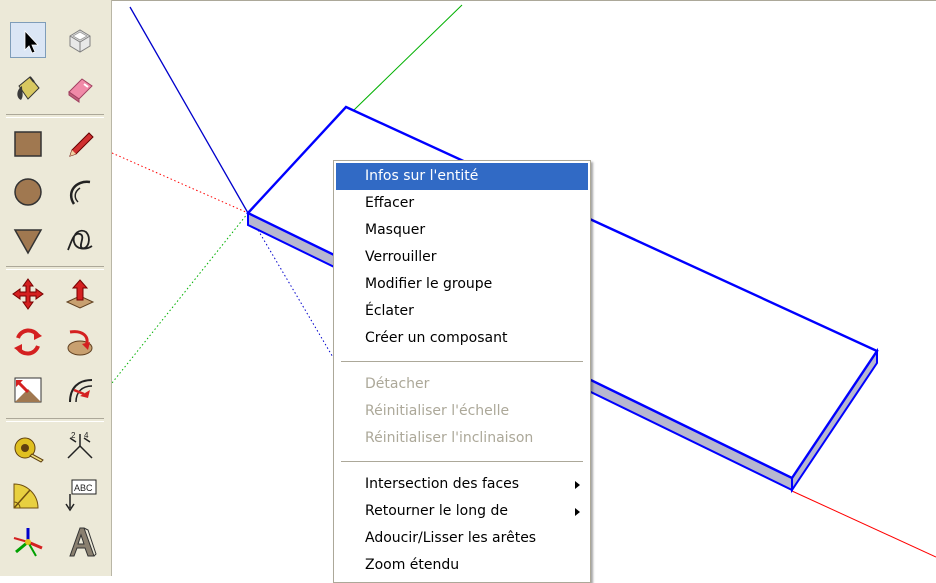 Image resolution: width=936 pixels, height=583 pixels. Describe the element at coordinates (462, 384) in the screenshot. I see `menu-item-unglue: Détacher` at that location.